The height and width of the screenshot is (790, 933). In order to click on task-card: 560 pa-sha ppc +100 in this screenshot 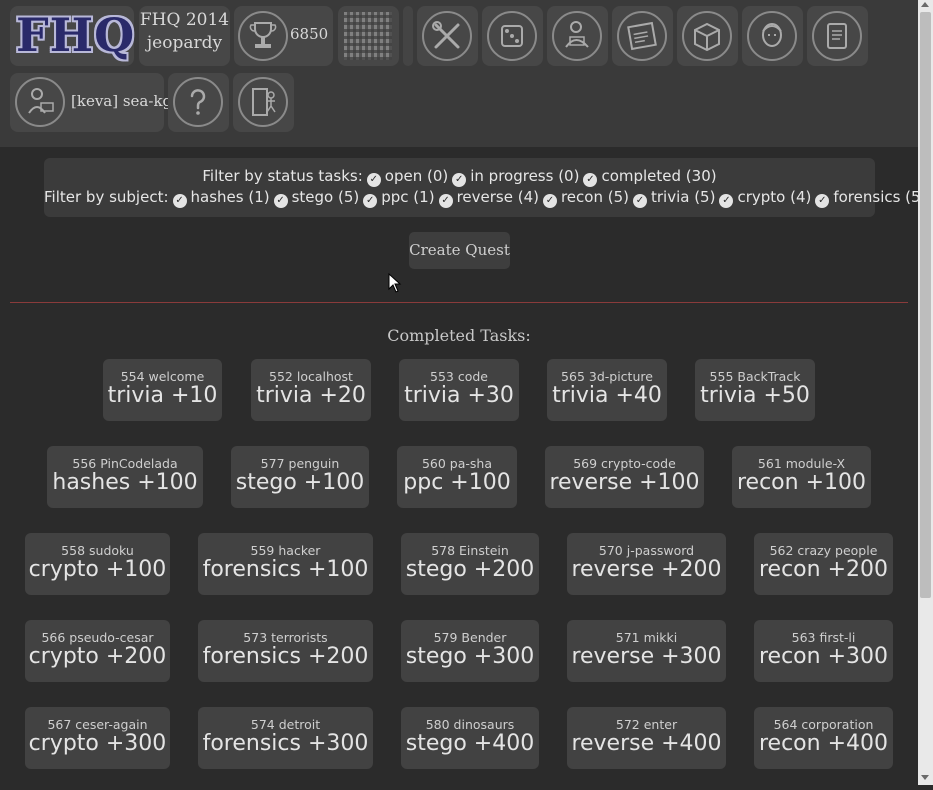, I will do `click(457, 477)`.